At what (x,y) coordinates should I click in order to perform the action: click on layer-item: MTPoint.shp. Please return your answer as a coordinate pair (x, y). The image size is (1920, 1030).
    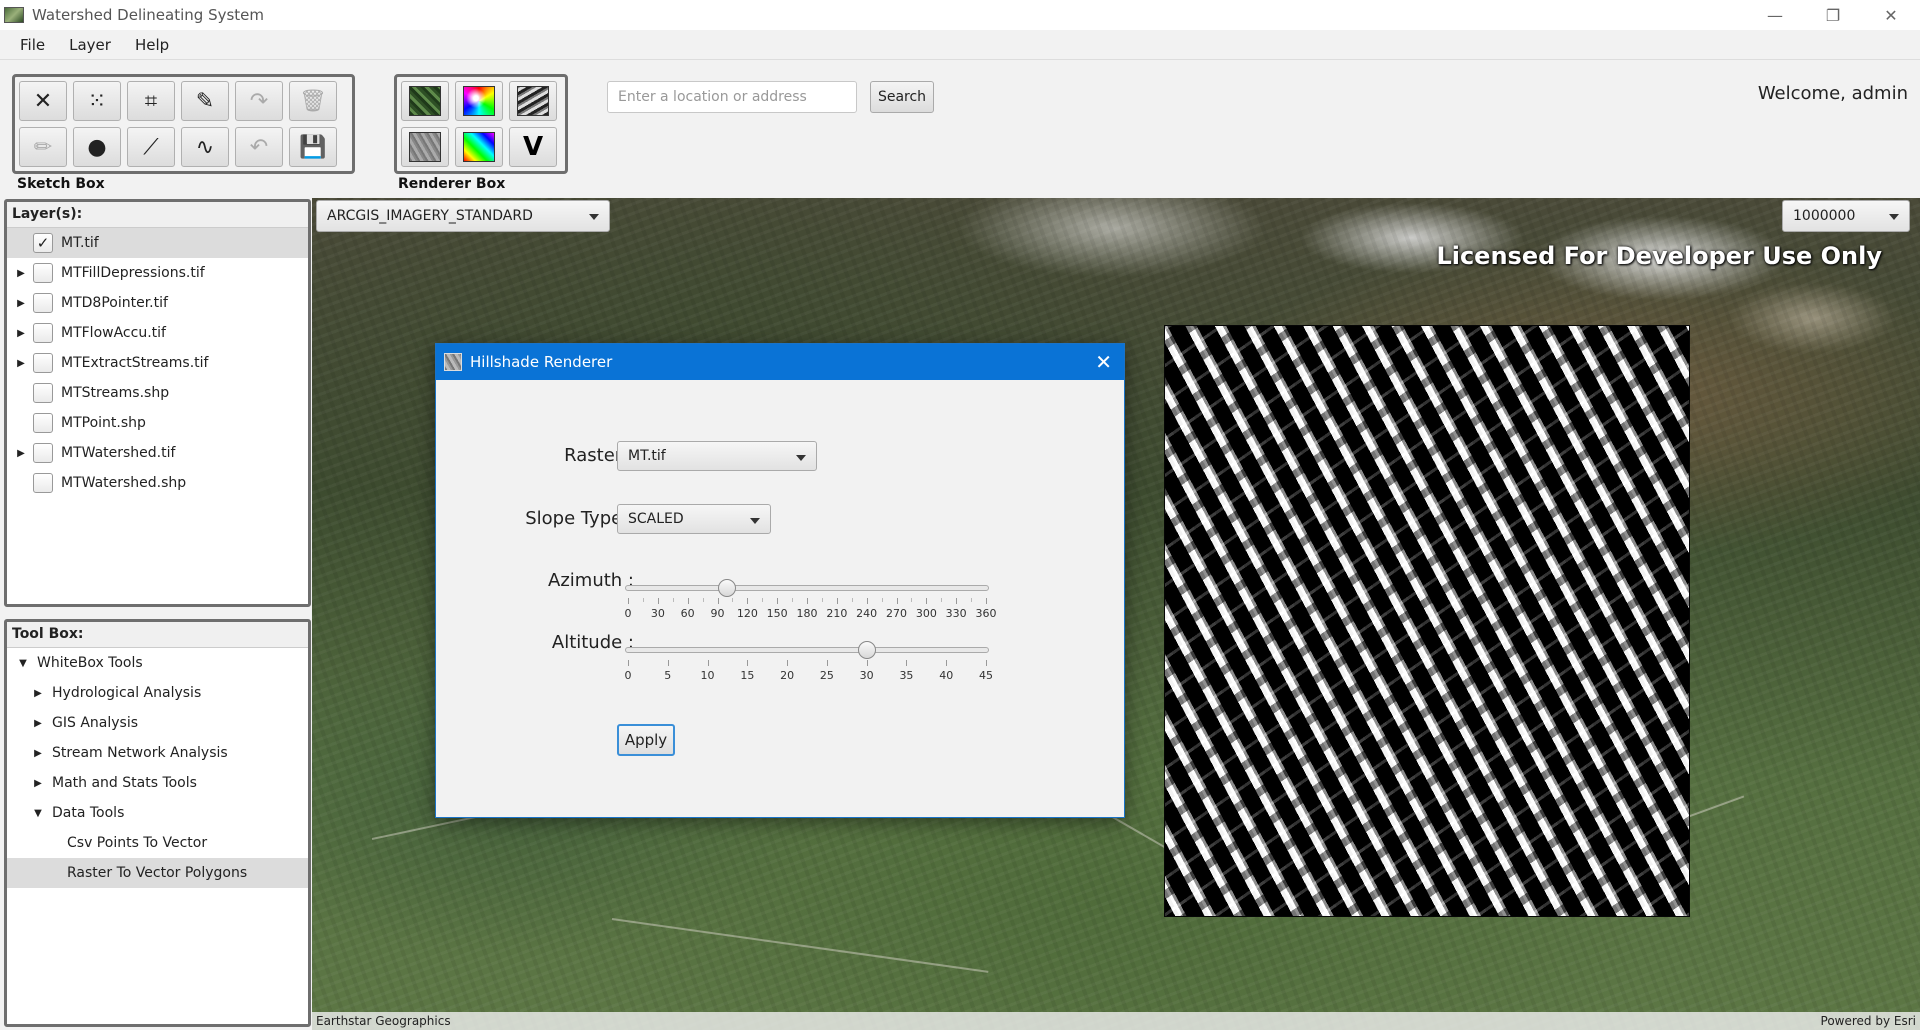
    Looking at the image, I should click on (157, 423).